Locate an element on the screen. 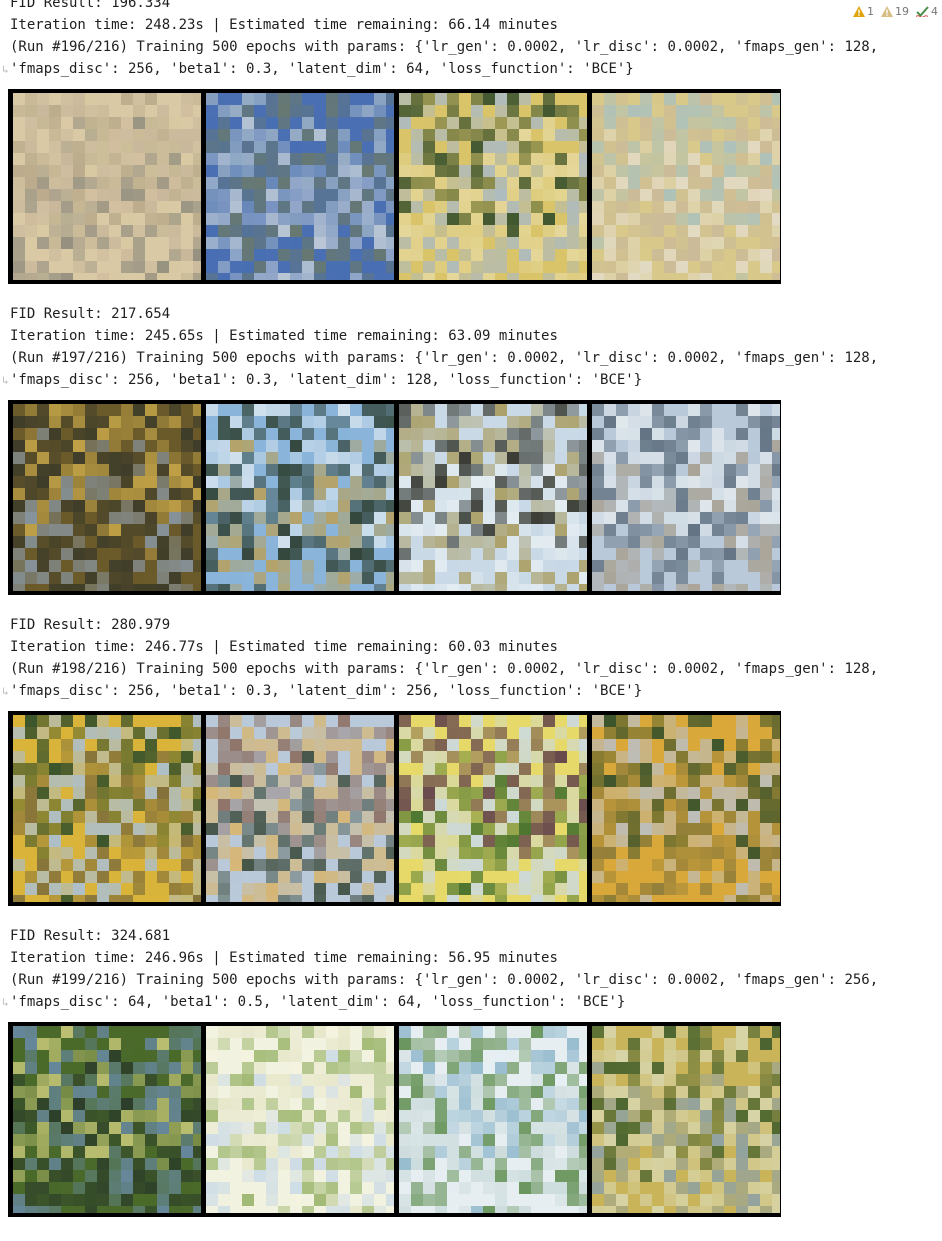 This screenshot has height=1241, width=942. fid-result-line-text: FID Result: 324.681 is located at coordinates (90, 936).